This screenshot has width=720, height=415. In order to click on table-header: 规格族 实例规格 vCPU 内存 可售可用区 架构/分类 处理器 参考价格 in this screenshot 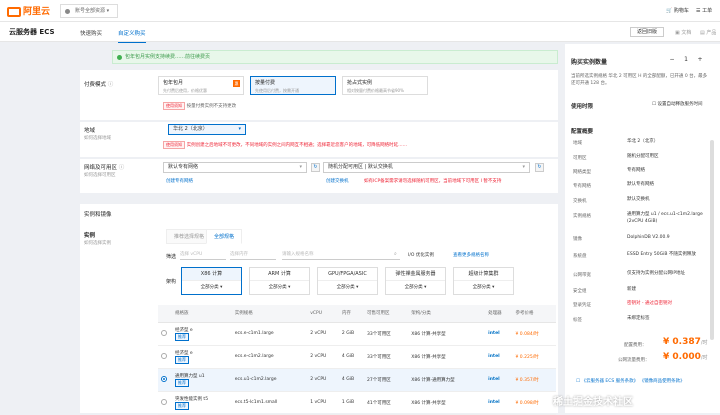, I will do `click(357, 314)`.